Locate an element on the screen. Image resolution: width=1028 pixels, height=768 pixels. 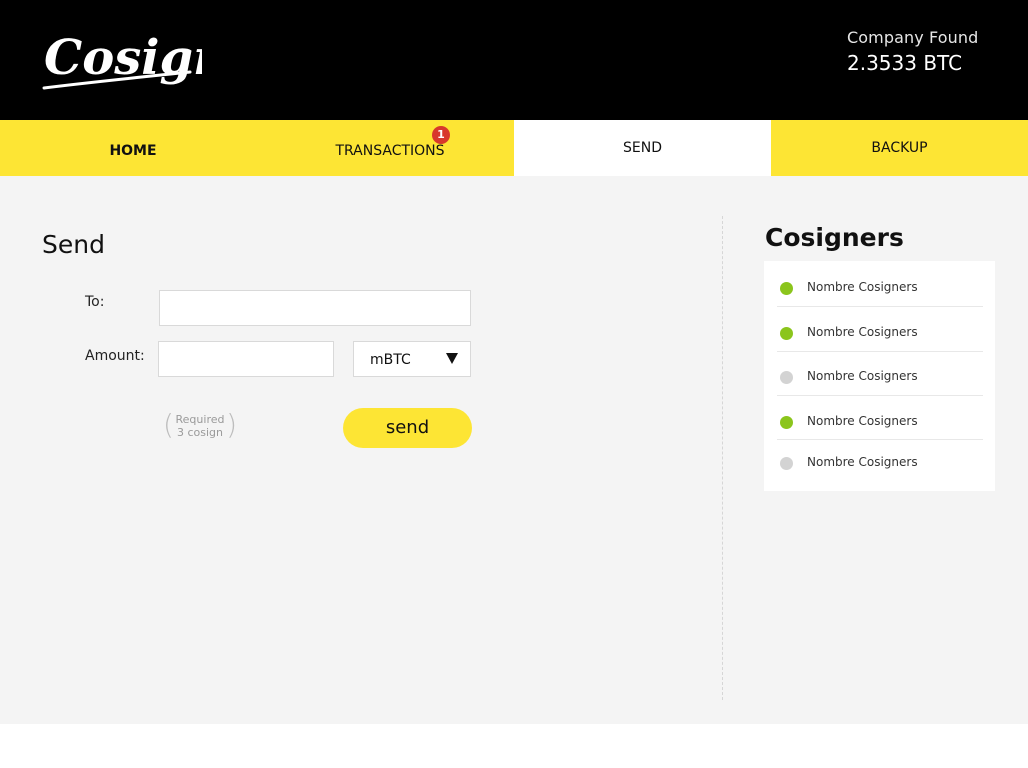
page-title: Send is located at coordinates (73, 244).